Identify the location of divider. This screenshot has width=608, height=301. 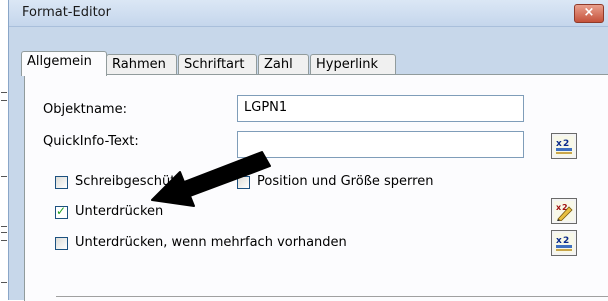
(332, 296).